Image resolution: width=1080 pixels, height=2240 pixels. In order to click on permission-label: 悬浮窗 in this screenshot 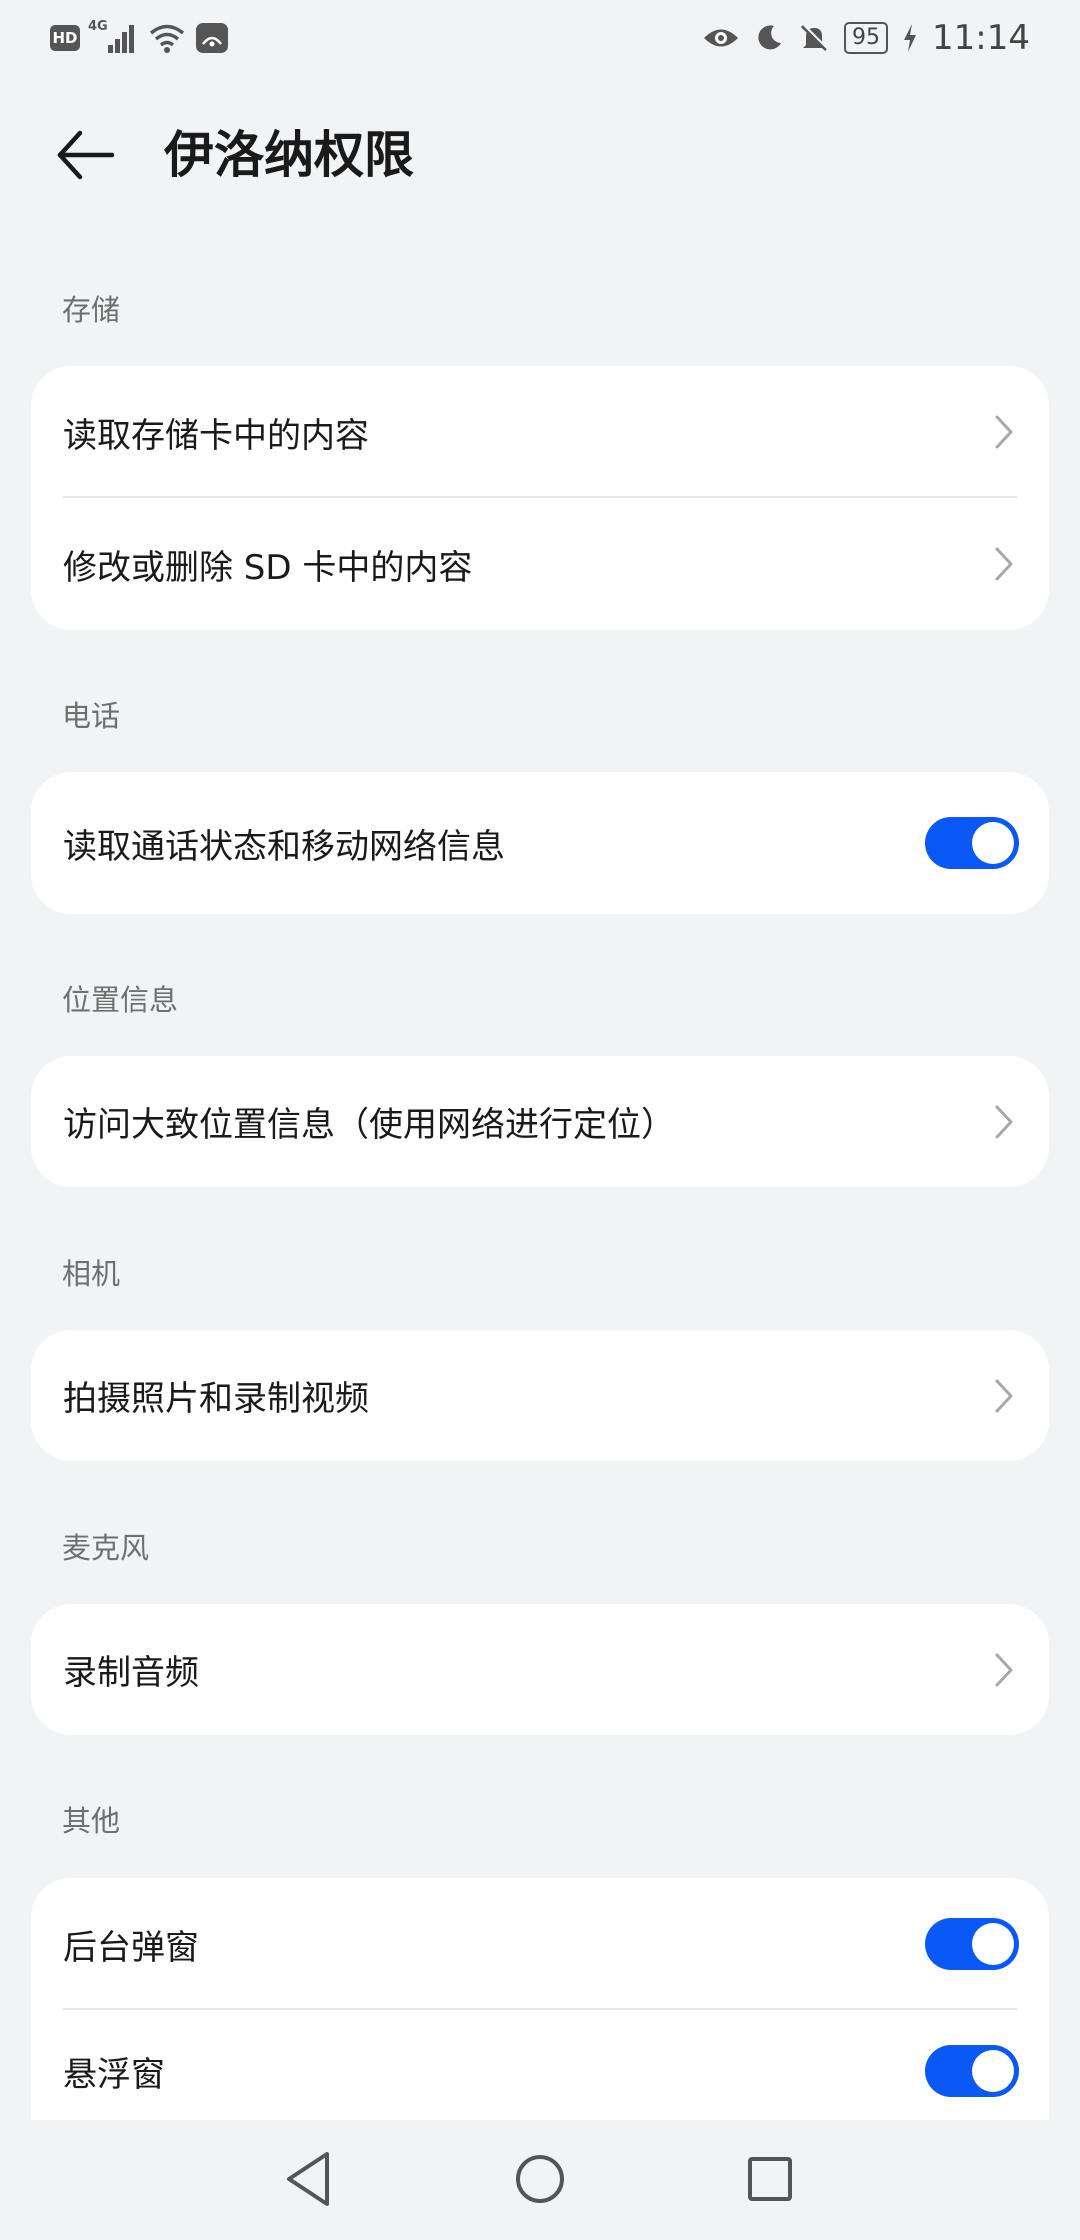, I will do `click(114, 2074)`.